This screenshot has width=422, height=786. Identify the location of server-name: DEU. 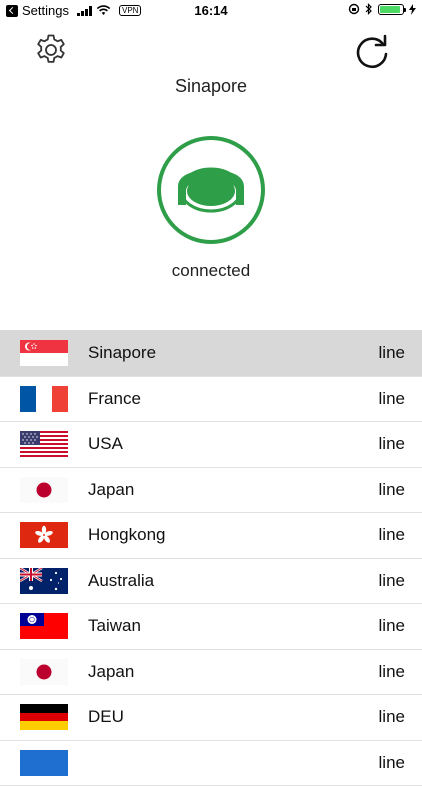
(106, 717).